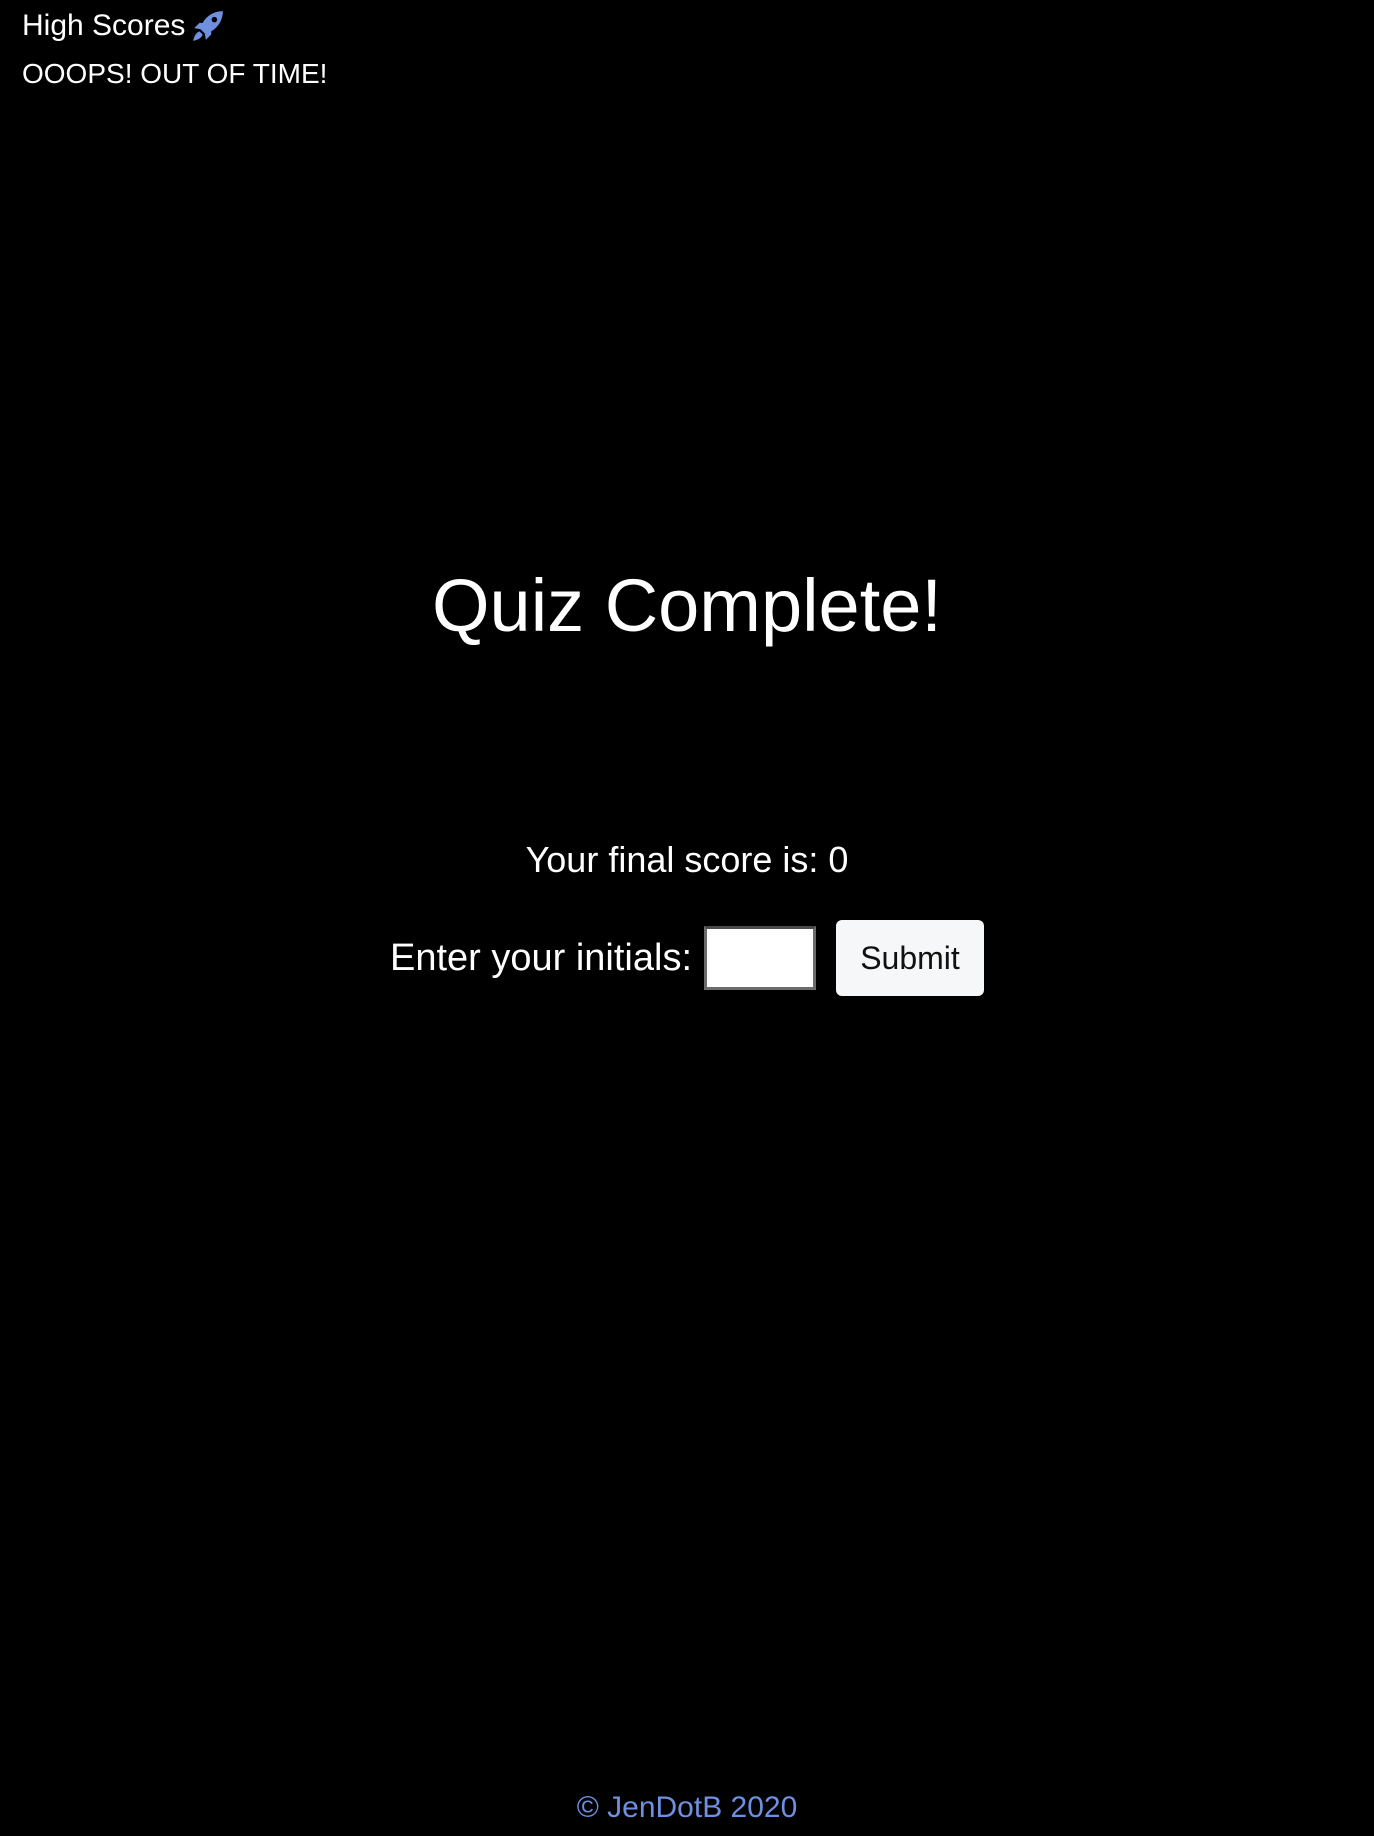  What do you see at coordinates (687, 859) in the screenshot?
I see `final-score: Your final score is: 0` at bounding box center [687, 859].